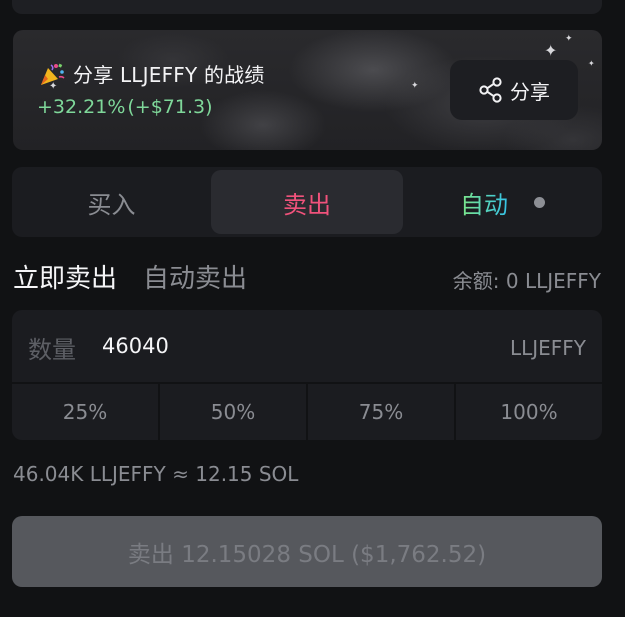 The height and width of the screenshot is (617, 625). Describe the element at coordinates (292, 346) in the screenshot. I see `amount-input` at that location.